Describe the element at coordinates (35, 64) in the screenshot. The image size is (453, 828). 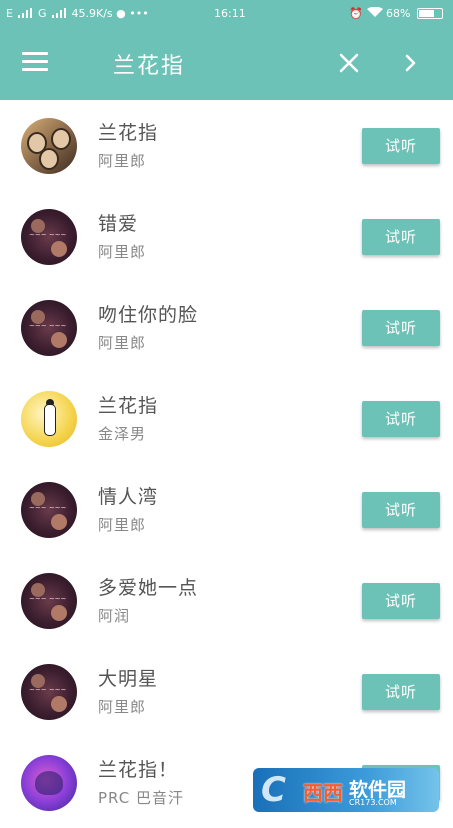
I see `menu-icon` at that location.